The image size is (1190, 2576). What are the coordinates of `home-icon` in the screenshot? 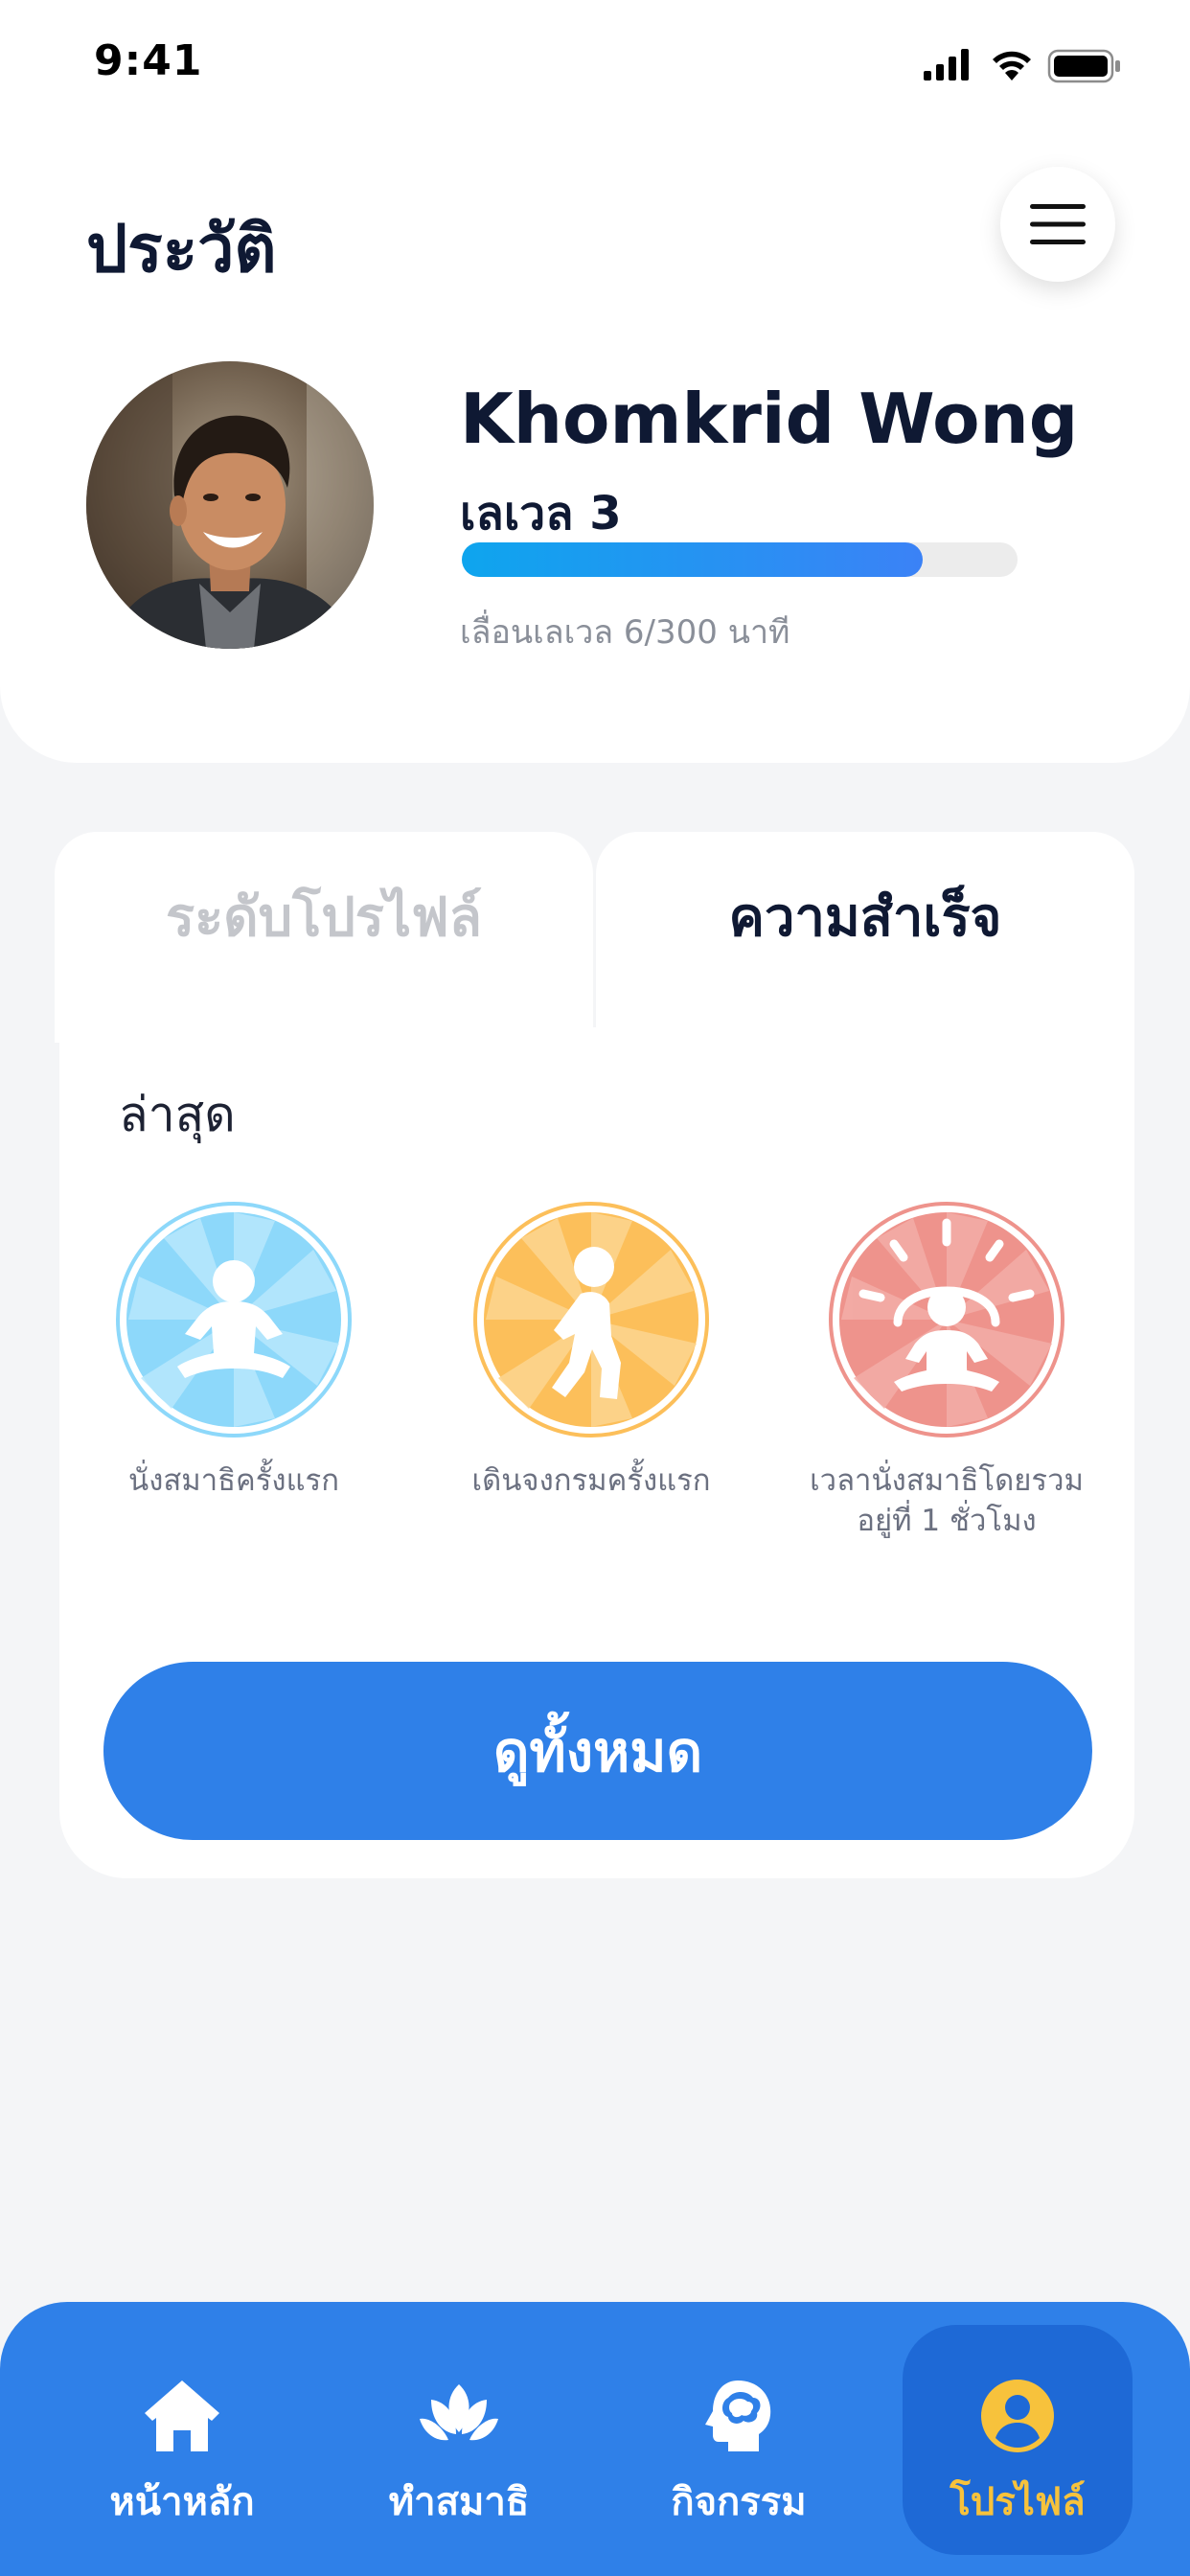 It's located at (182, 2415).